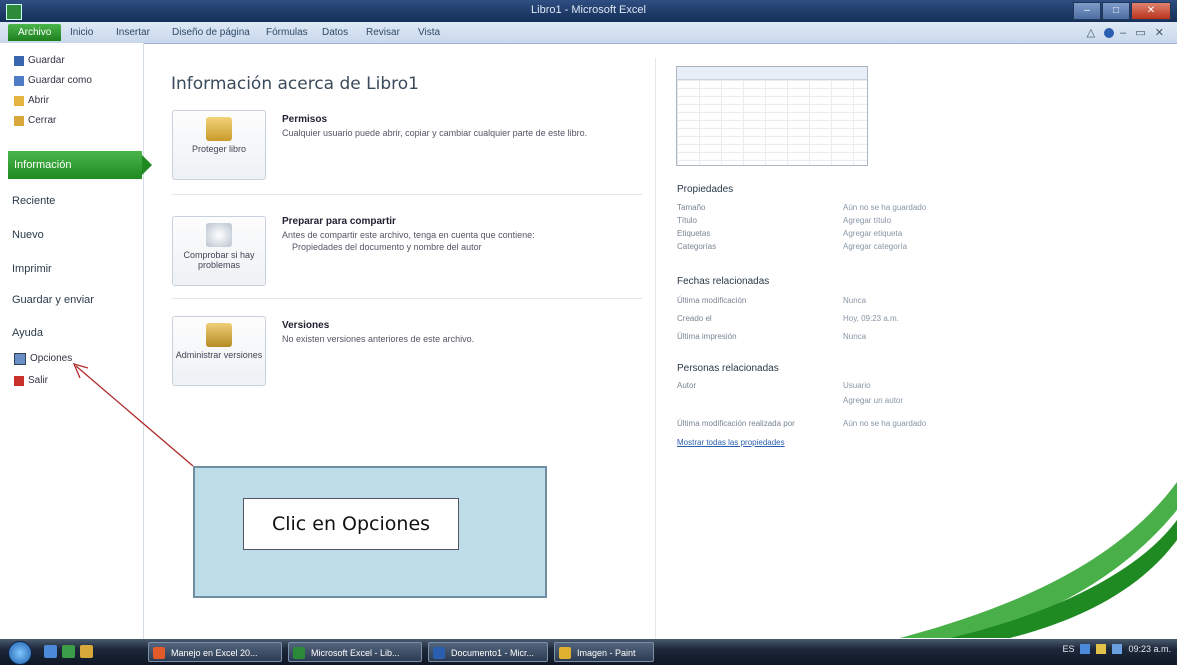 The width and height of the screenshot is (1177, 665). What do you see at coordinates (565, 653) in the screenshot?
I see `paint-taskbar-icon` at bounding box center [565, 653].